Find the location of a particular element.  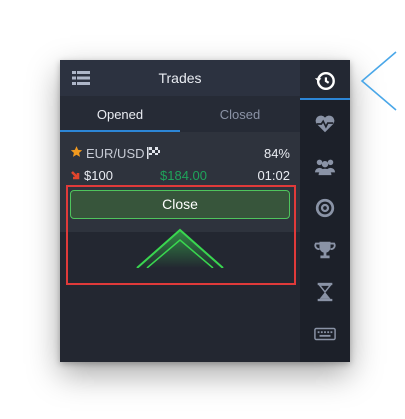

sidebar-item-achievements is located at coordinates (325, 249).